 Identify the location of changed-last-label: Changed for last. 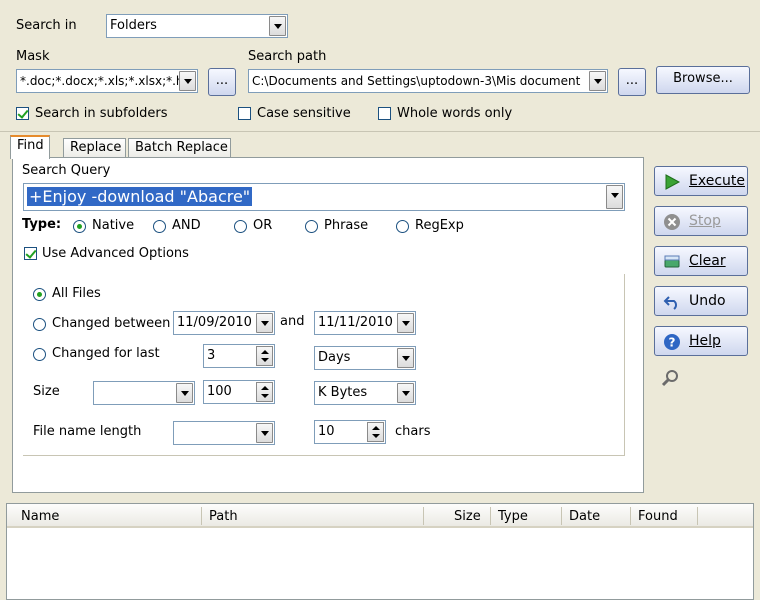
(106, 353).